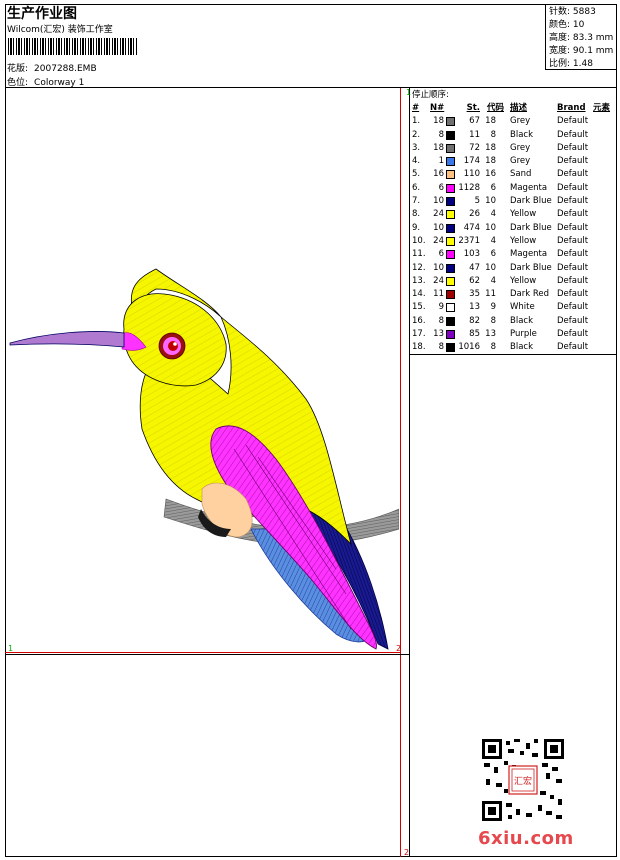 The image size is (620, 860). What do you see at coordinates (11, 648) in the screenshot?
I see `marker-green-left: 1` at bounding box center [11, 648].